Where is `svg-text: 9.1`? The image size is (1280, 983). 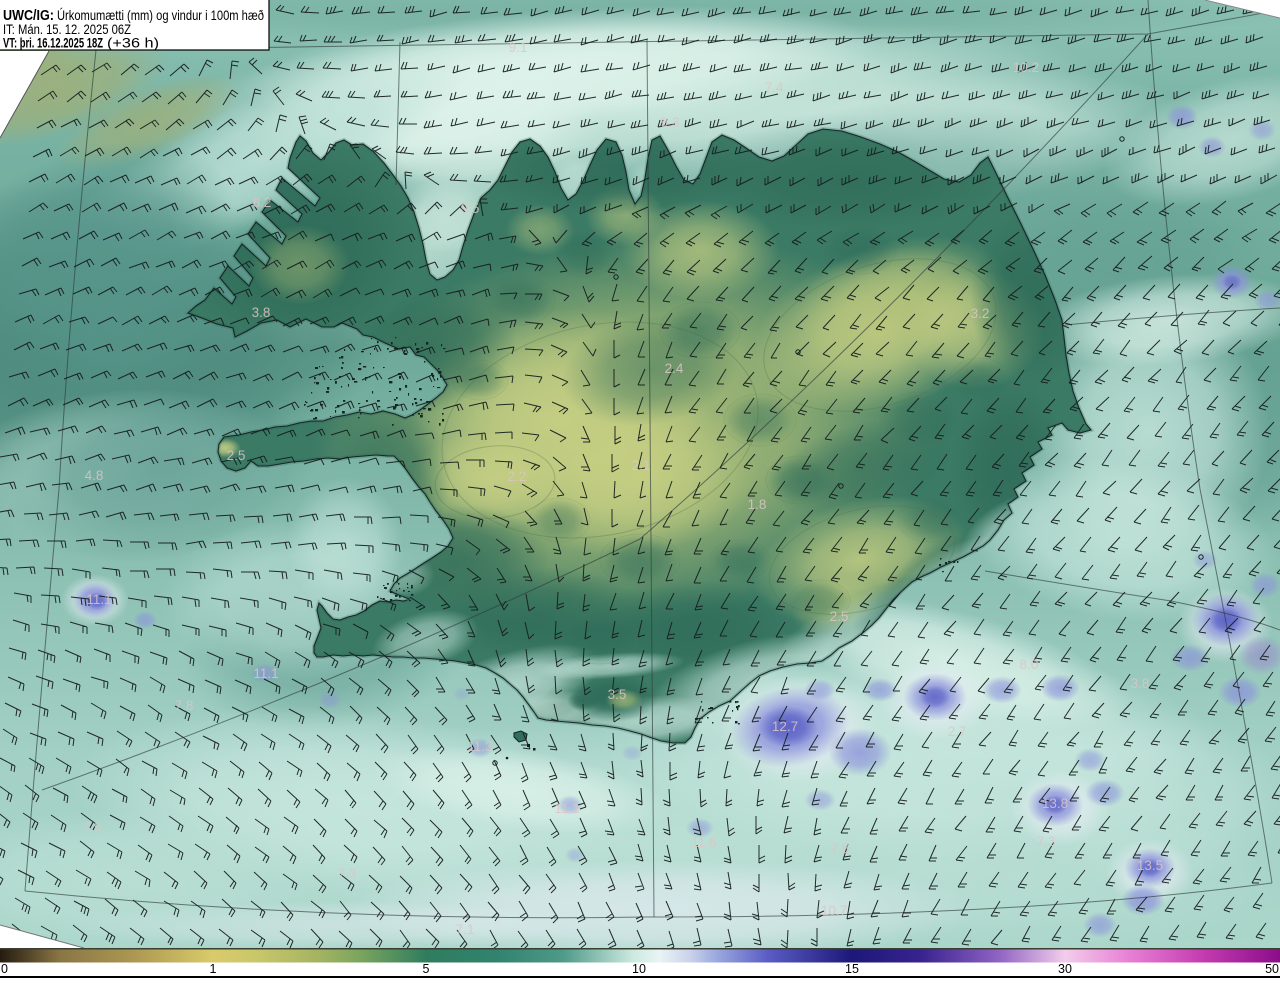
svg-text: 9.1 is located at coordinates (518, 47).